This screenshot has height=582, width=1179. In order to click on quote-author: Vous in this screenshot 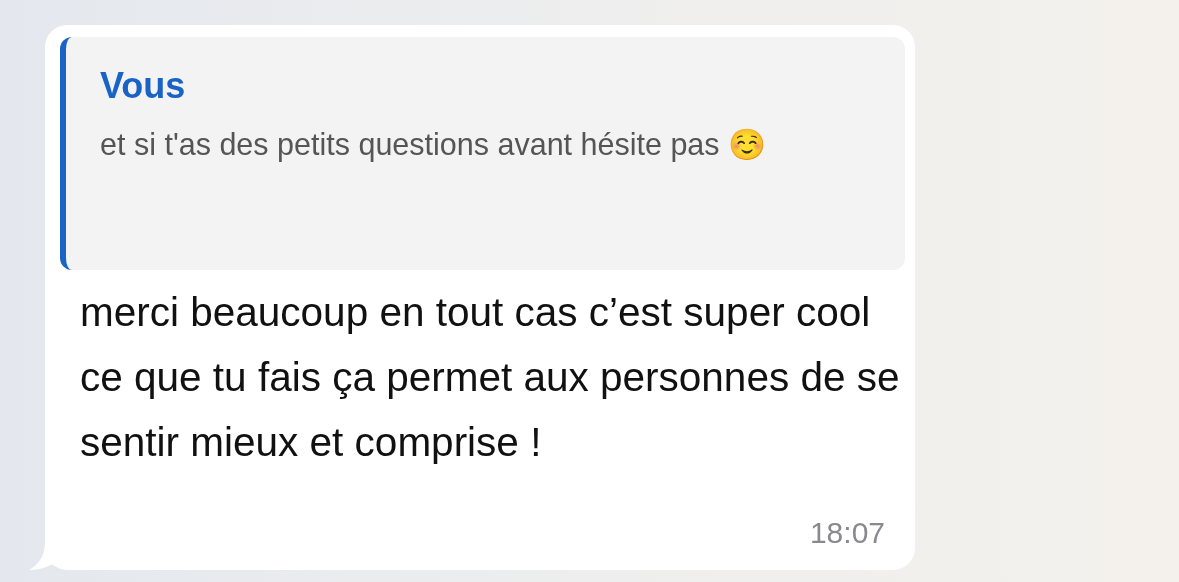, I will do `click(143, 86)`.